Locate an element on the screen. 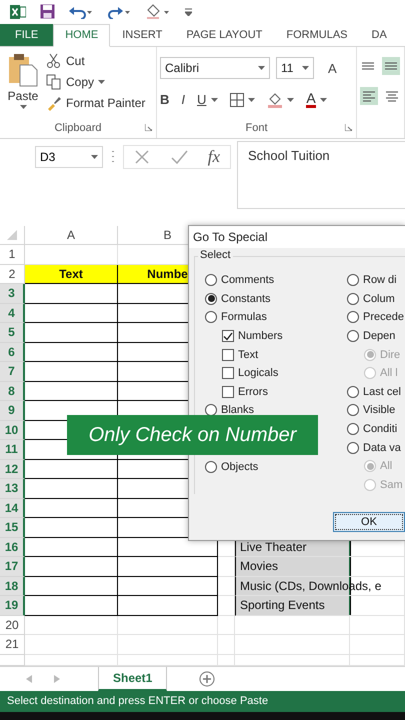 This screenshot has width=405, height=720. radio-option: Objects is located at coordinates (263, 466).